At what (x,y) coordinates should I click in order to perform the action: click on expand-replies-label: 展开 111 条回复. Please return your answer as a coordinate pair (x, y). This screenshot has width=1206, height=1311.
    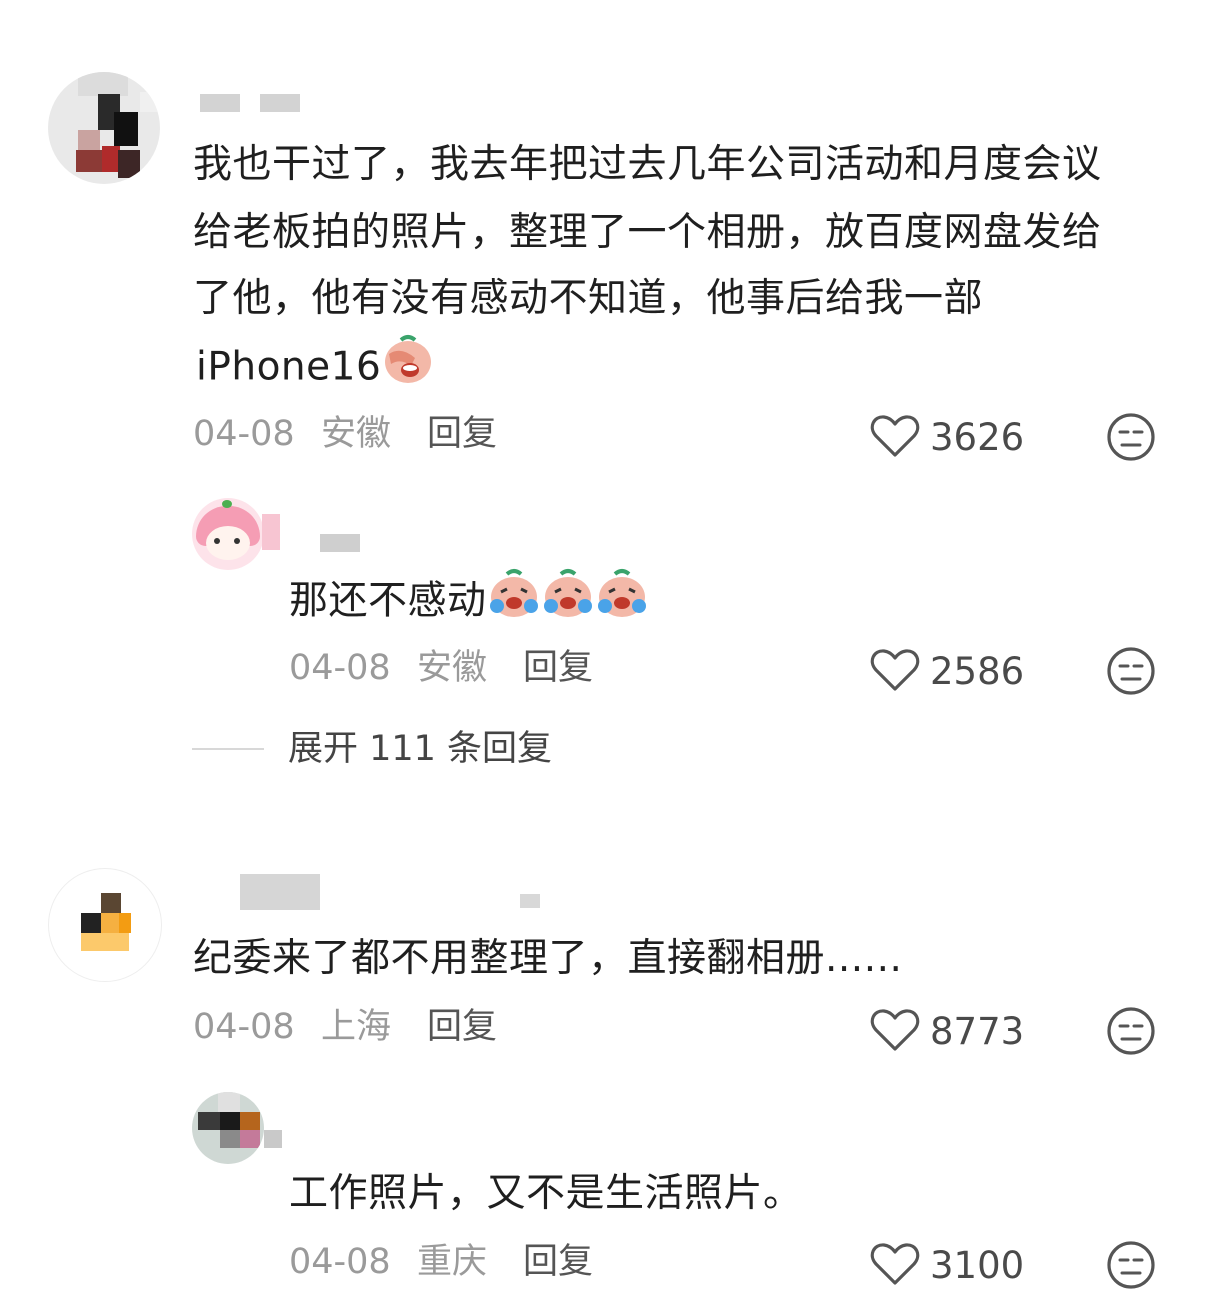
    Looking at the image, I should click on (420, 749).